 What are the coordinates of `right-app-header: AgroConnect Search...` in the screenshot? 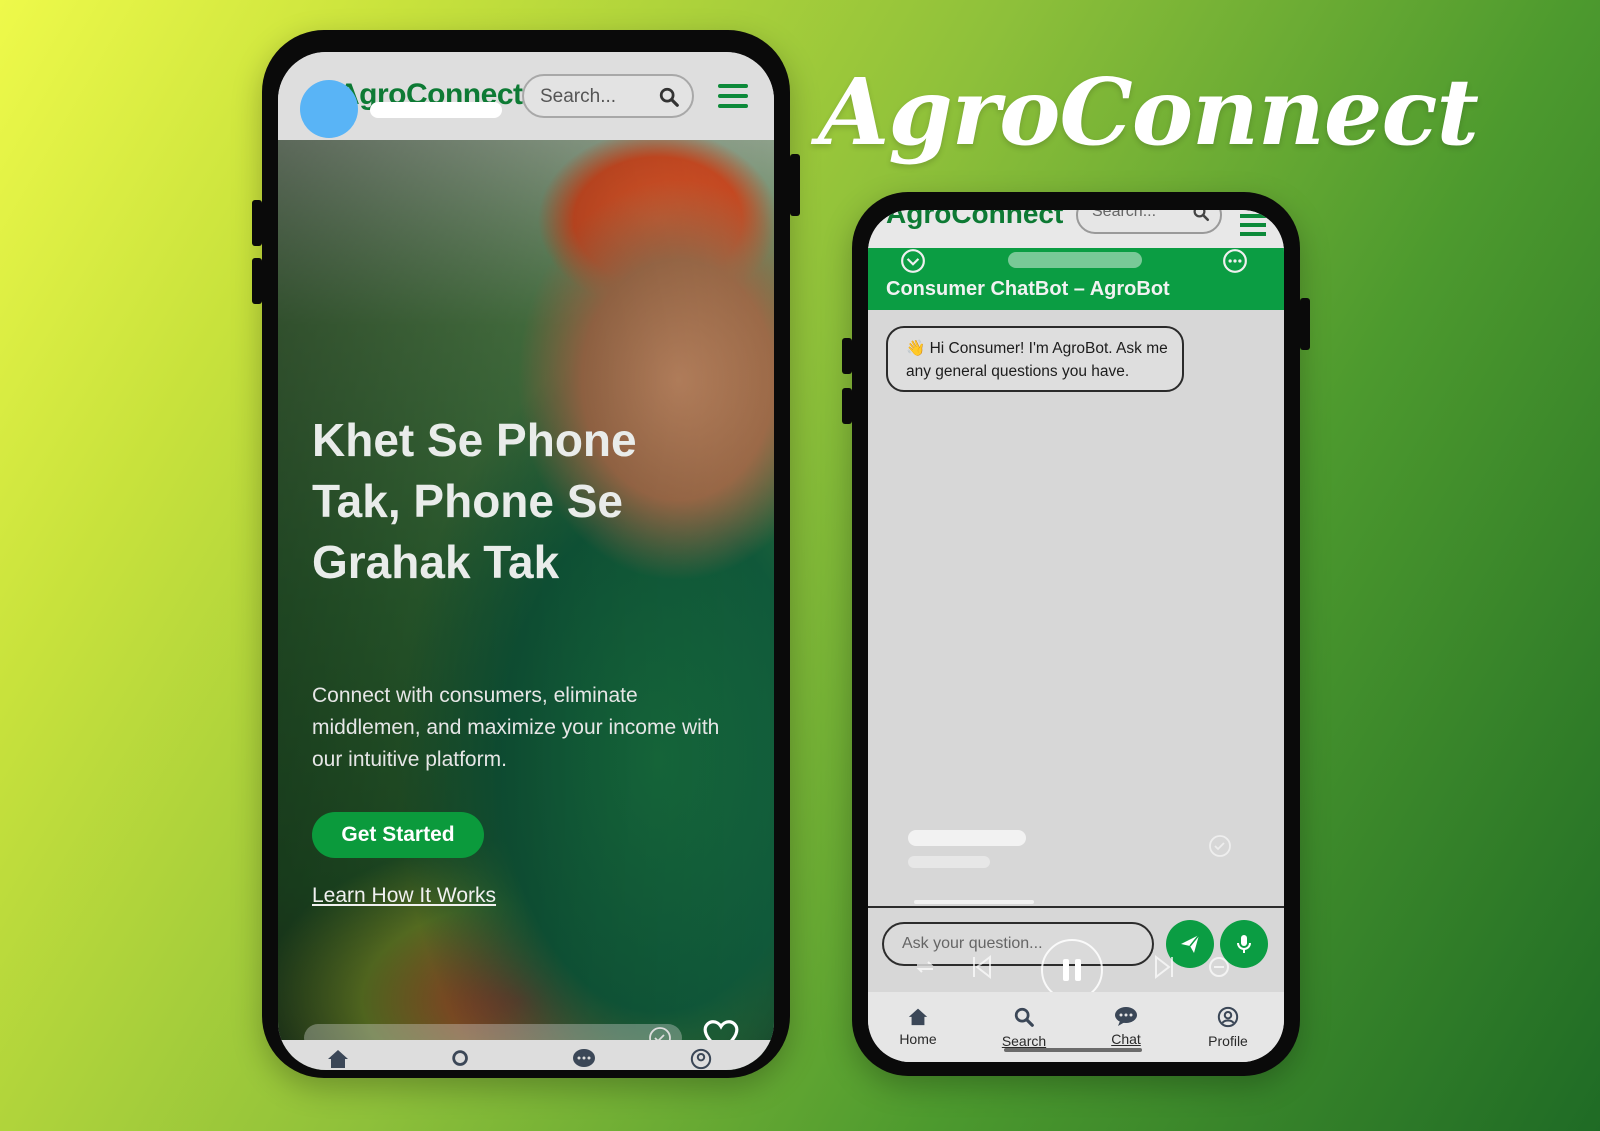 It's located at (1076, 229).